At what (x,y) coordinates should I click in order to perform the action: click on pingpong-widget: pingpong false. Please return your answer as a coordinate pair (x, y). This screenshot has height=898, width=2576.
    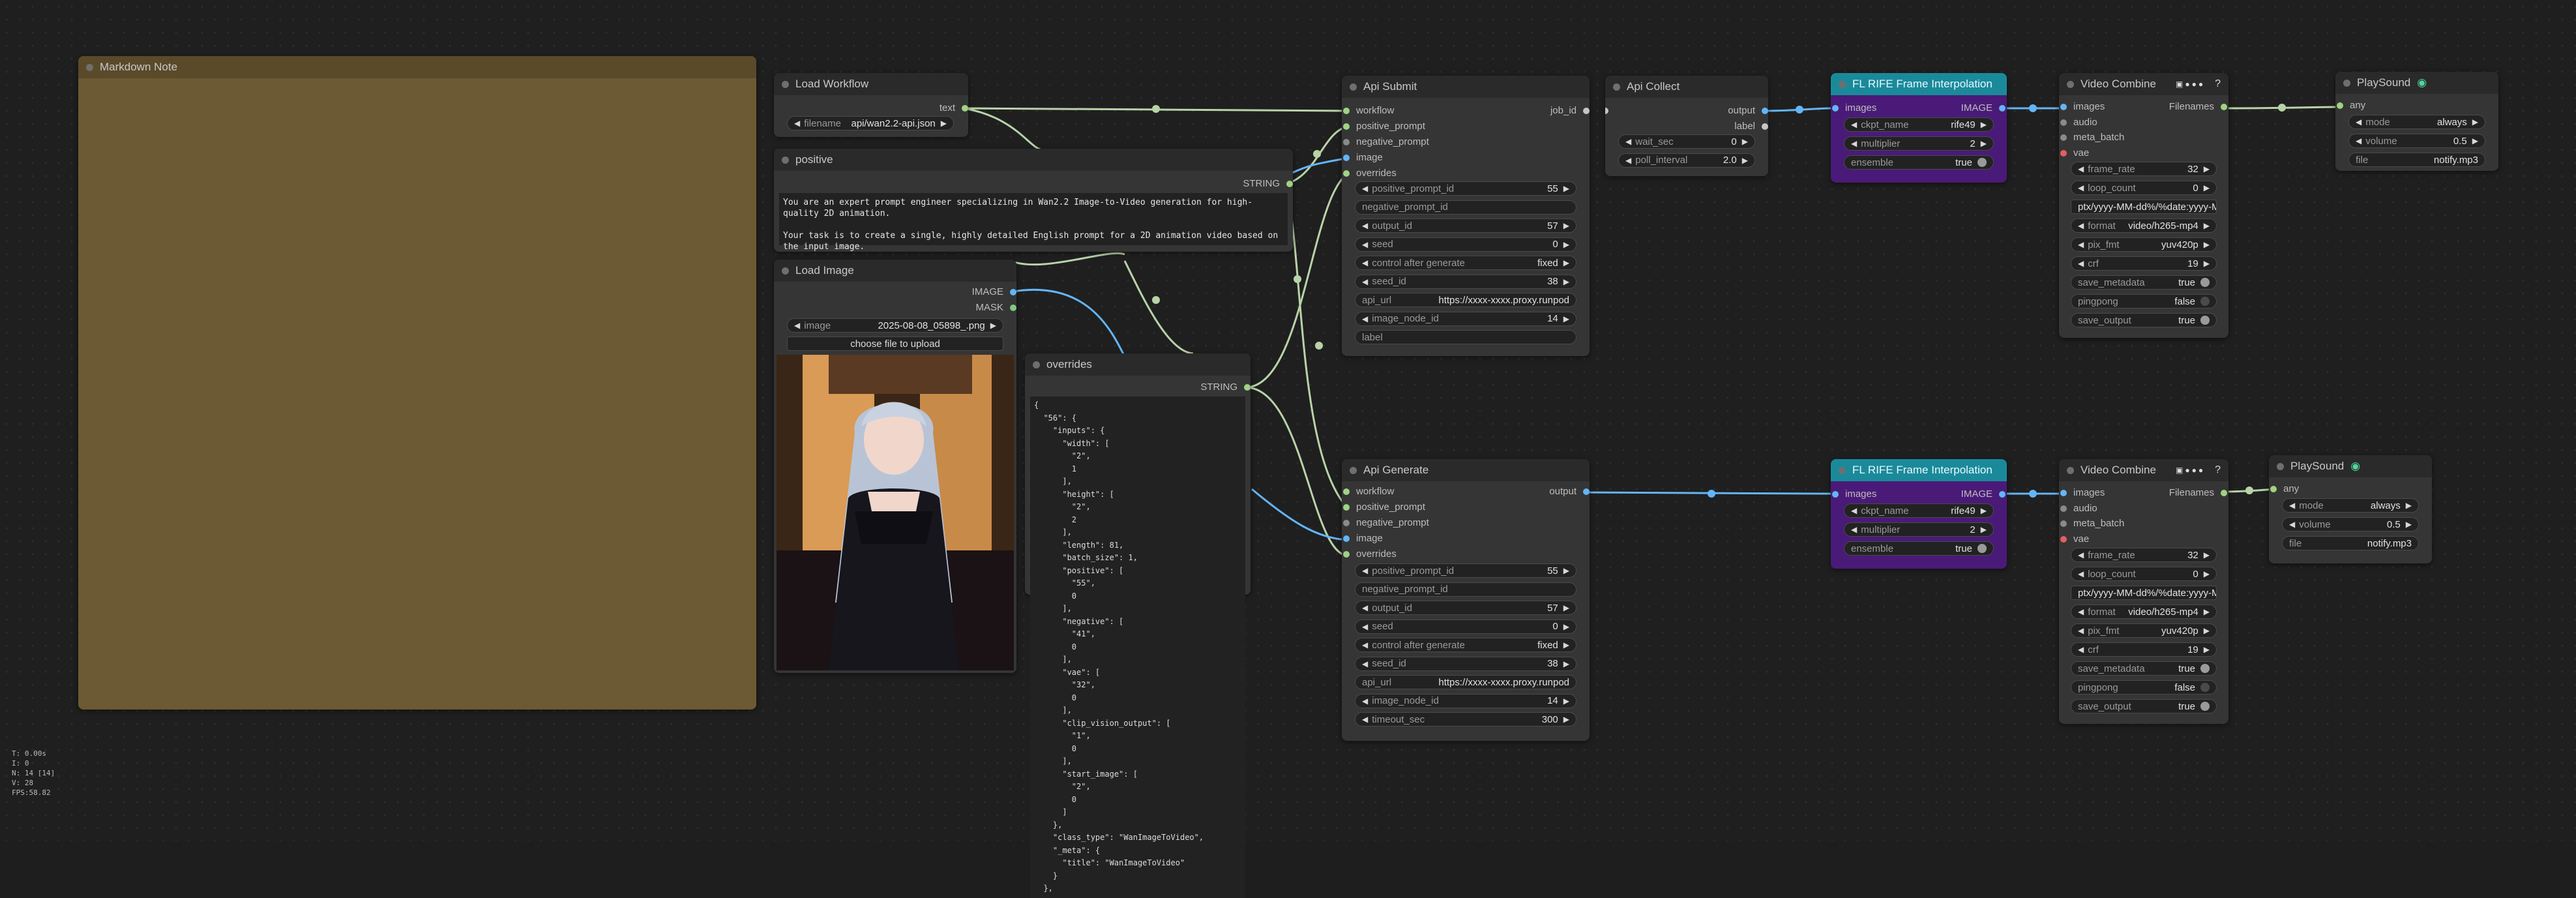
    Looking at the image, I should click on (2144, 301).